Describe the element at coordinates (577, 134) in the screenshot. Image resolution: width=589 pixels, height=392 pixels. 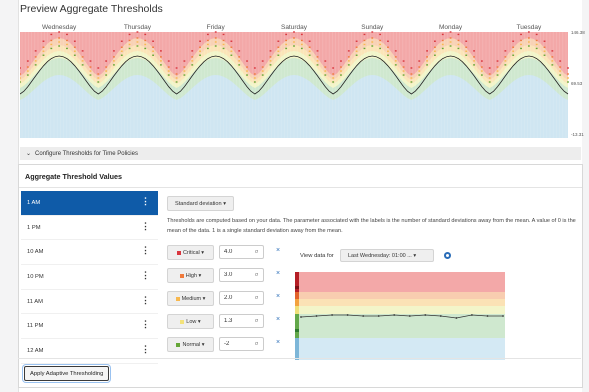
I see `y-axis-label: -13.31` at that location.